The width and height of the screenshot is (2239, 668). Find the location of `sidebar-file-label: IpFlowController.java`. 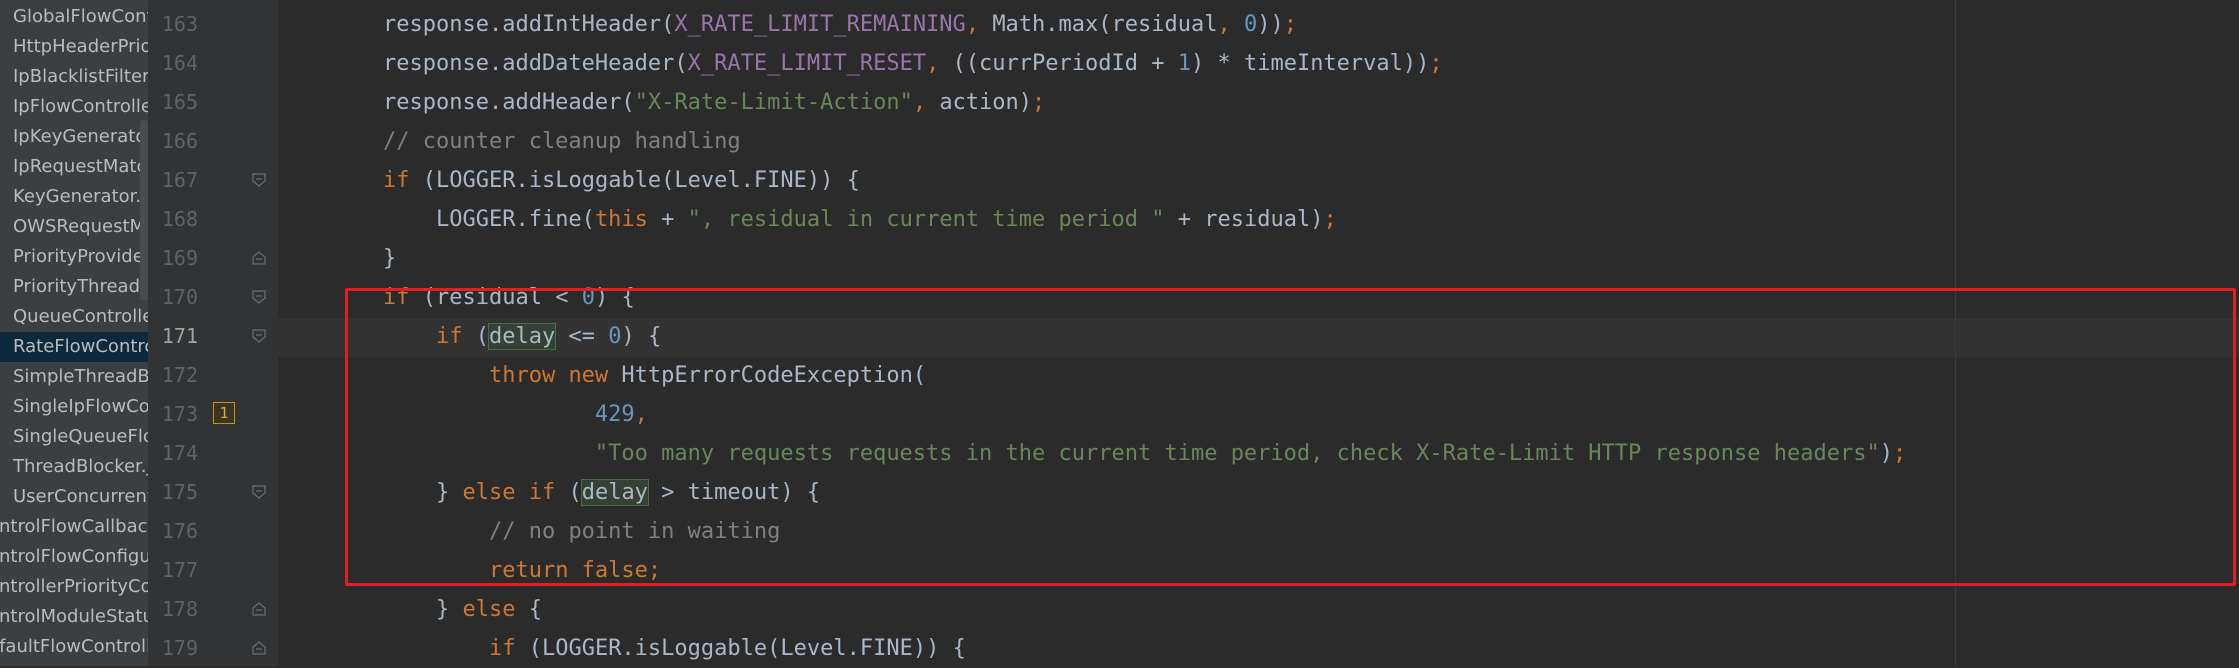

sidebar-file-label: IpFlowController.java is located at coordinates (80, 106).